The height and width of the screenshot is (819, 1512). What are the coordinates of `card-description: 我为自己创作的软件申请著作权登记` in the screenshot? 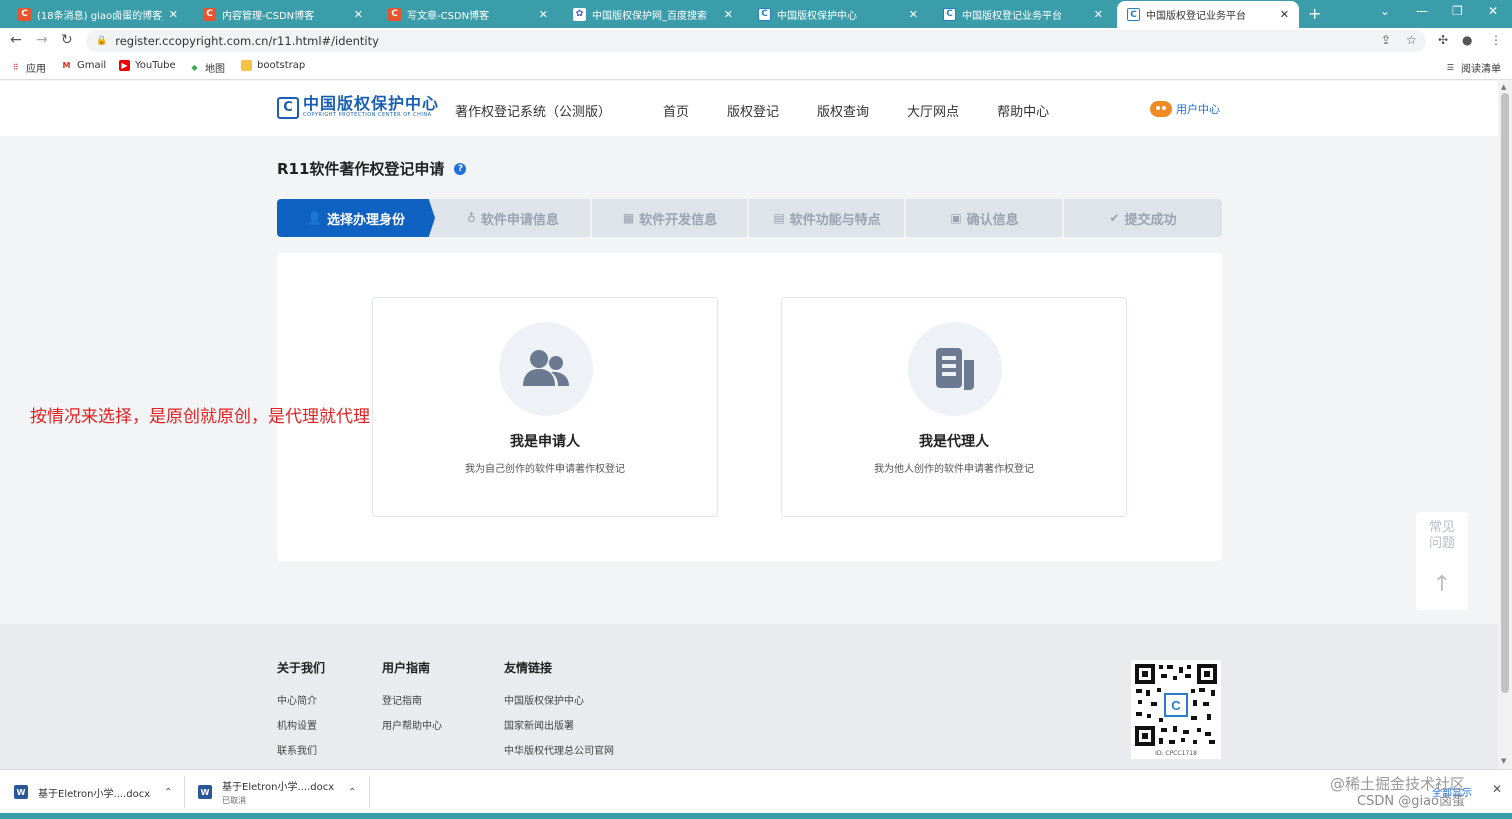 It's located at (545, 469).